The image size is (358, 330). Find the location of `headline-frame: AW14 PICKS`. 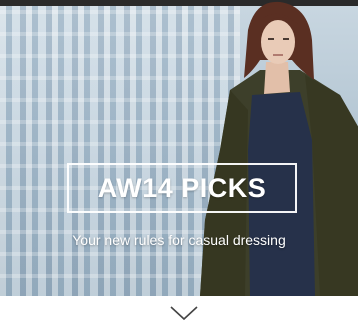

headline-frame: AW14 PICKS is located at coordinates (182, 188).